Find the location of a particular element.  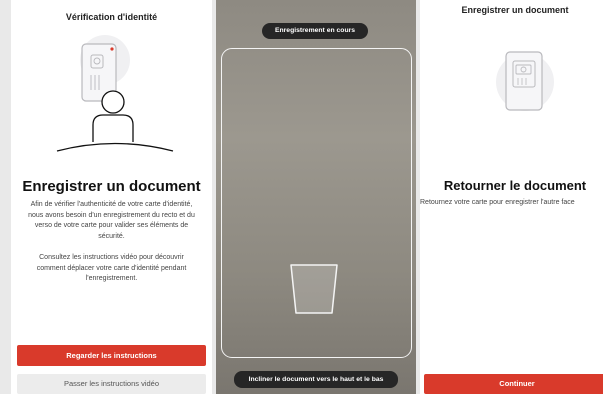

phone-card-illustration is located at coordinates (525, 81).